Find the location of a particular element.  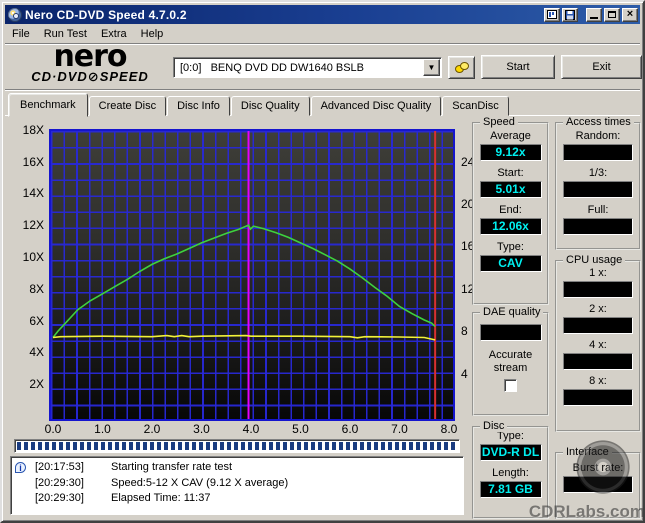

divider is located at coordinates (322, 90).